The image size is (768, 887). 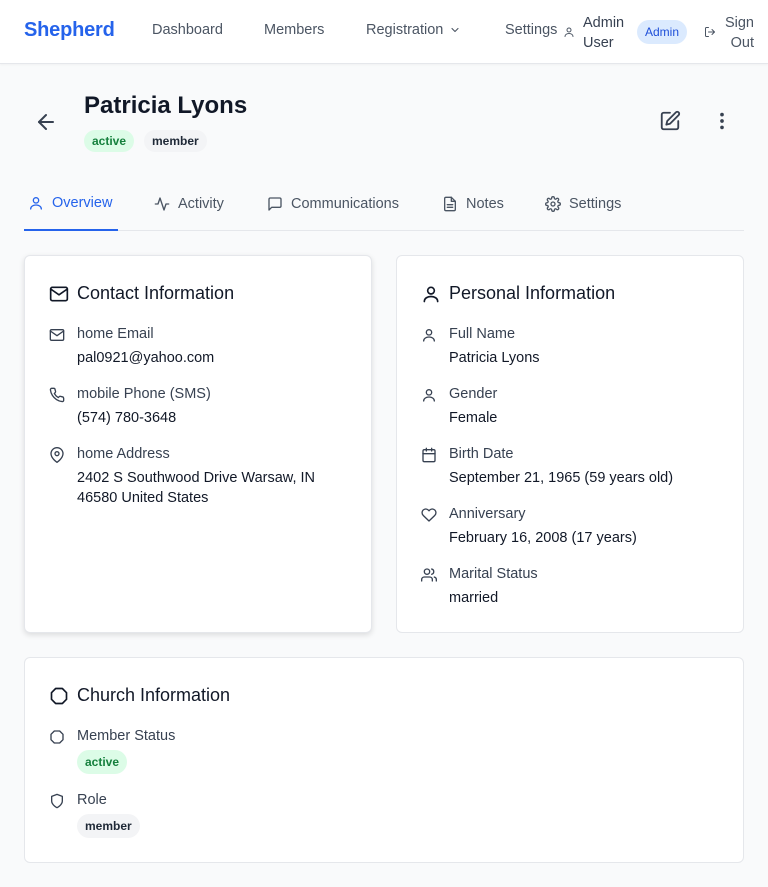 I want to click on tab-label: Settings, so click(x=595, y=203).